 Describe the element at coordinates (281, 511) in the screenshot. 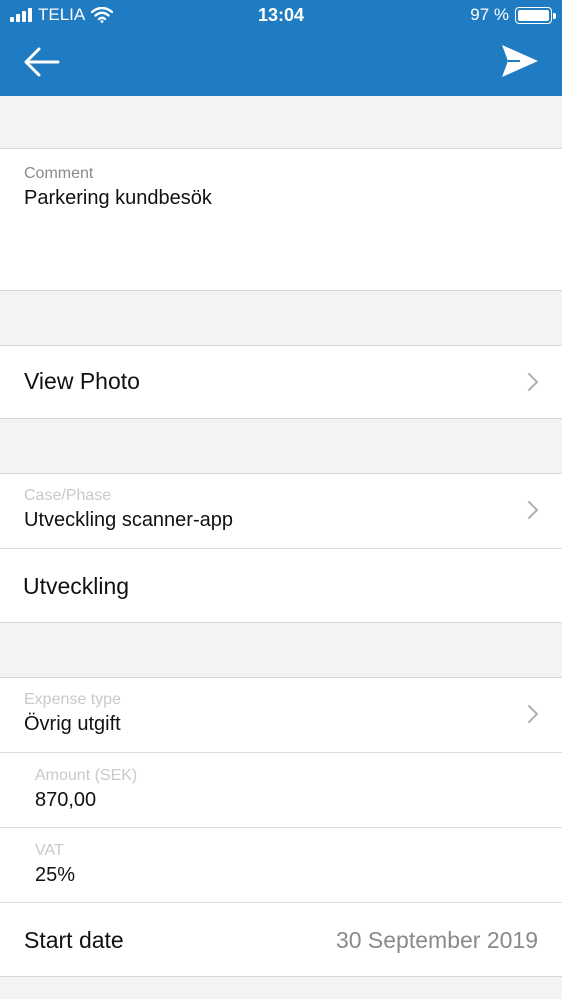

I see `case-phase-row: Case/Phase Utveckling scanner-app` at that location.